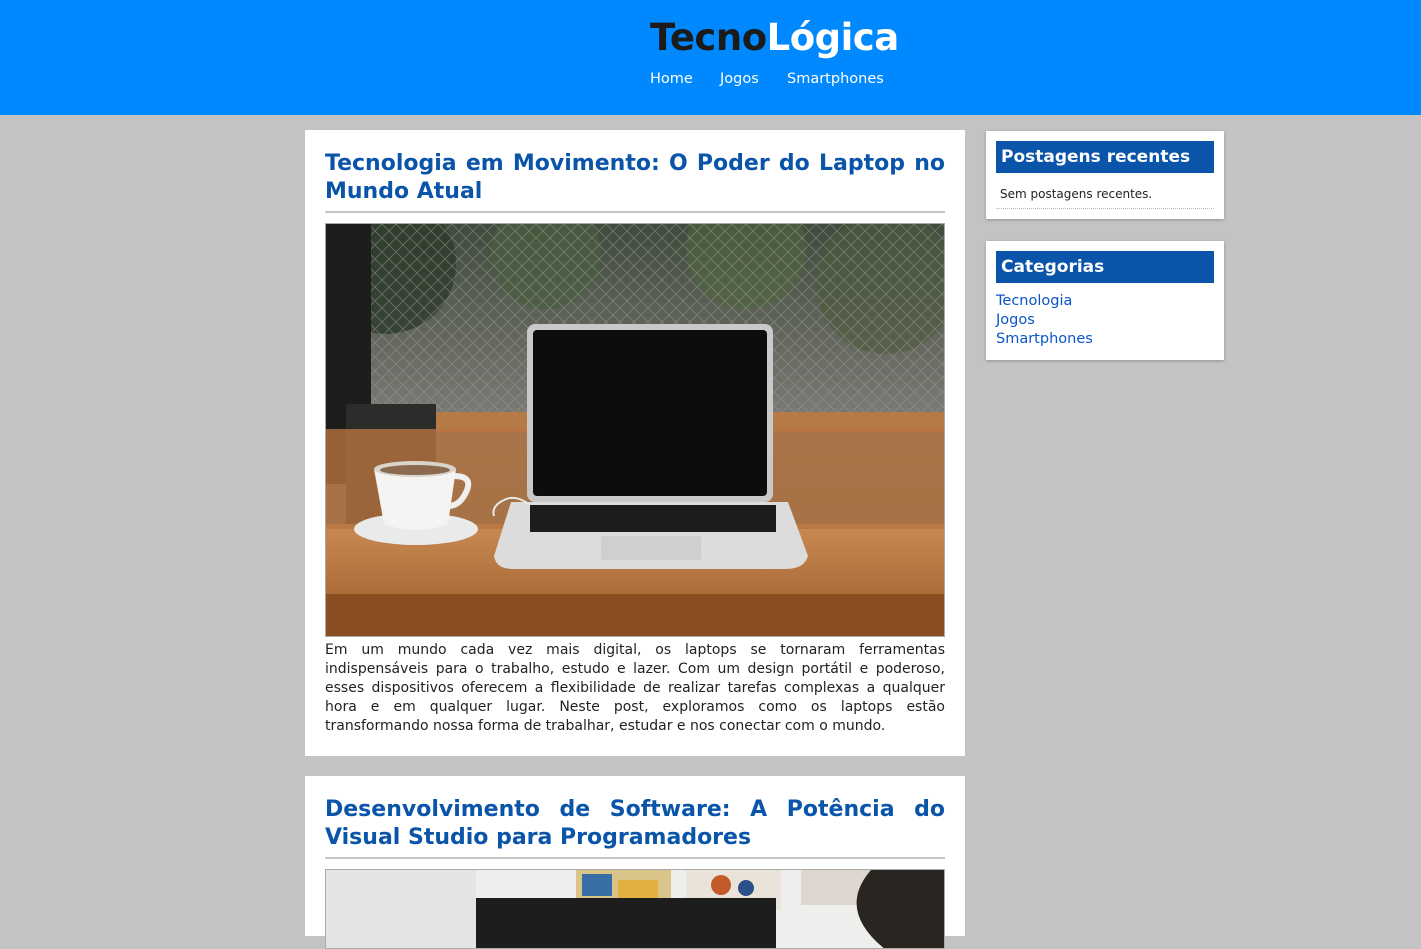 This screenshot has width=1421, height=949. What do you see at coordinates (739, 79) in the screenshot?
I see `nav-jogos: Jogos` at bounding box center [739, 79].